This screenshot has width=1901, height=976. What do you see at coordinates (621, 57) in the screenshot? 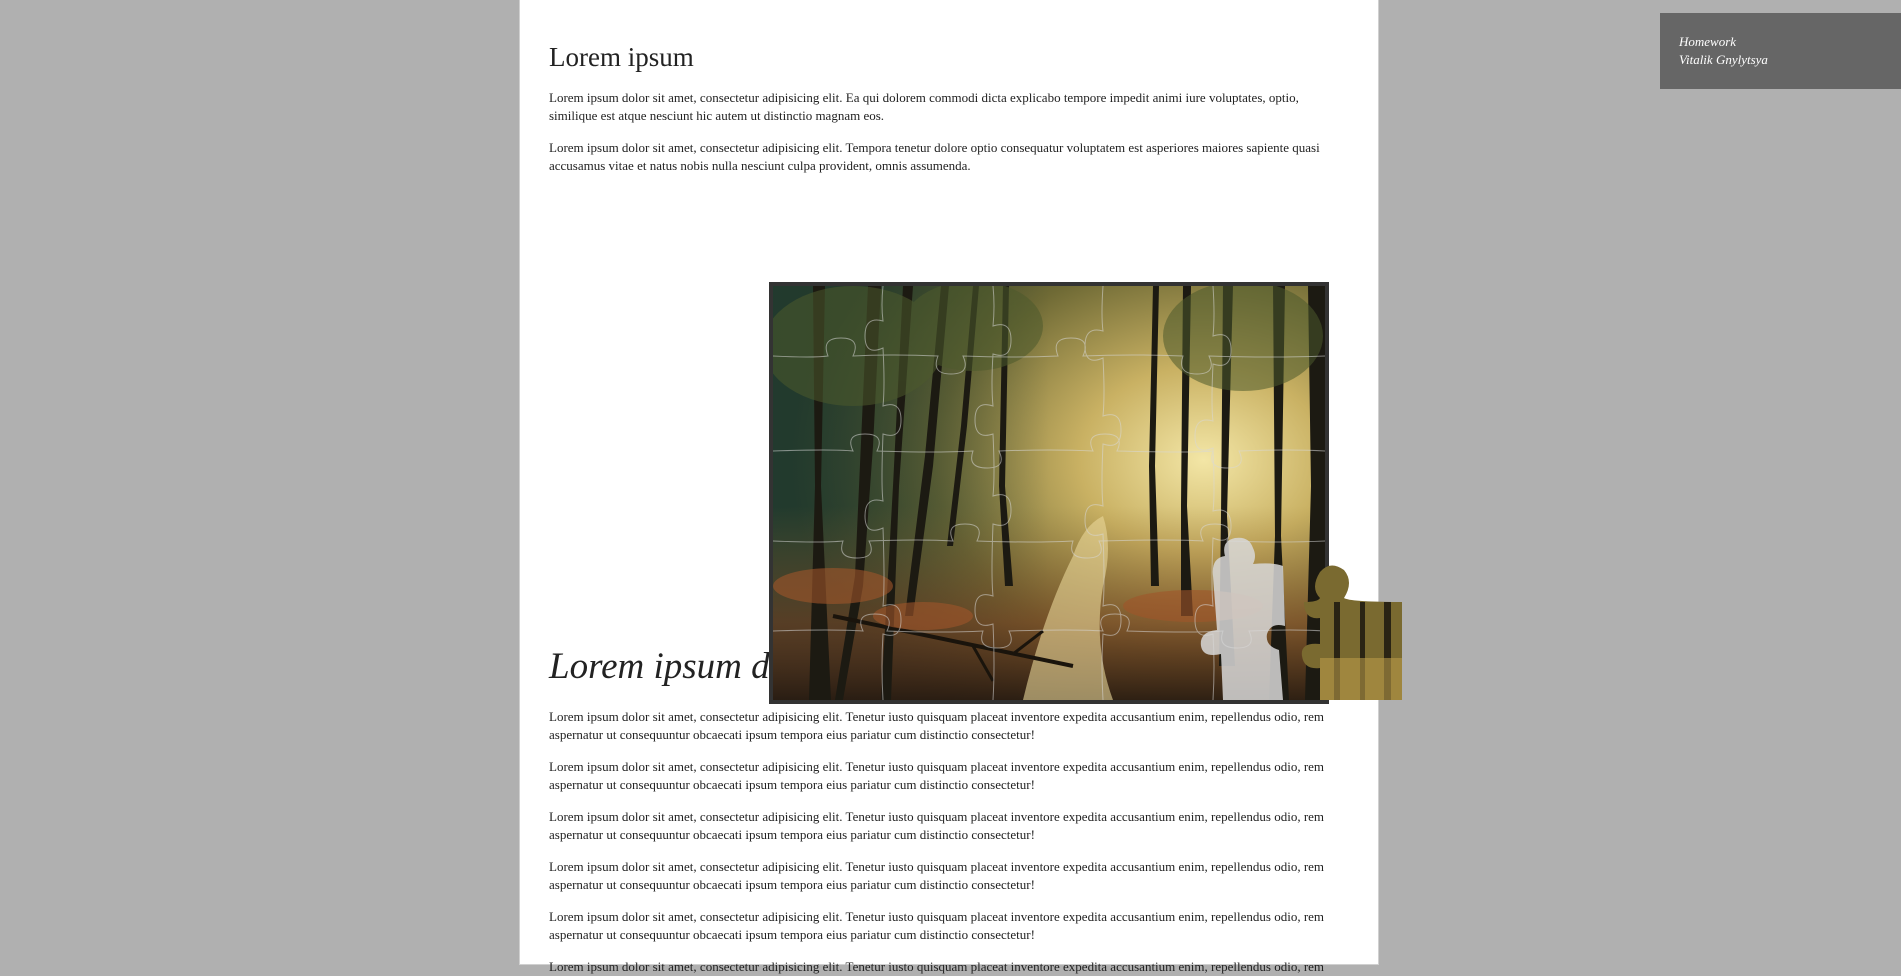
I see `article-title: Lorem ipsum` at bounding box center [621, 57].